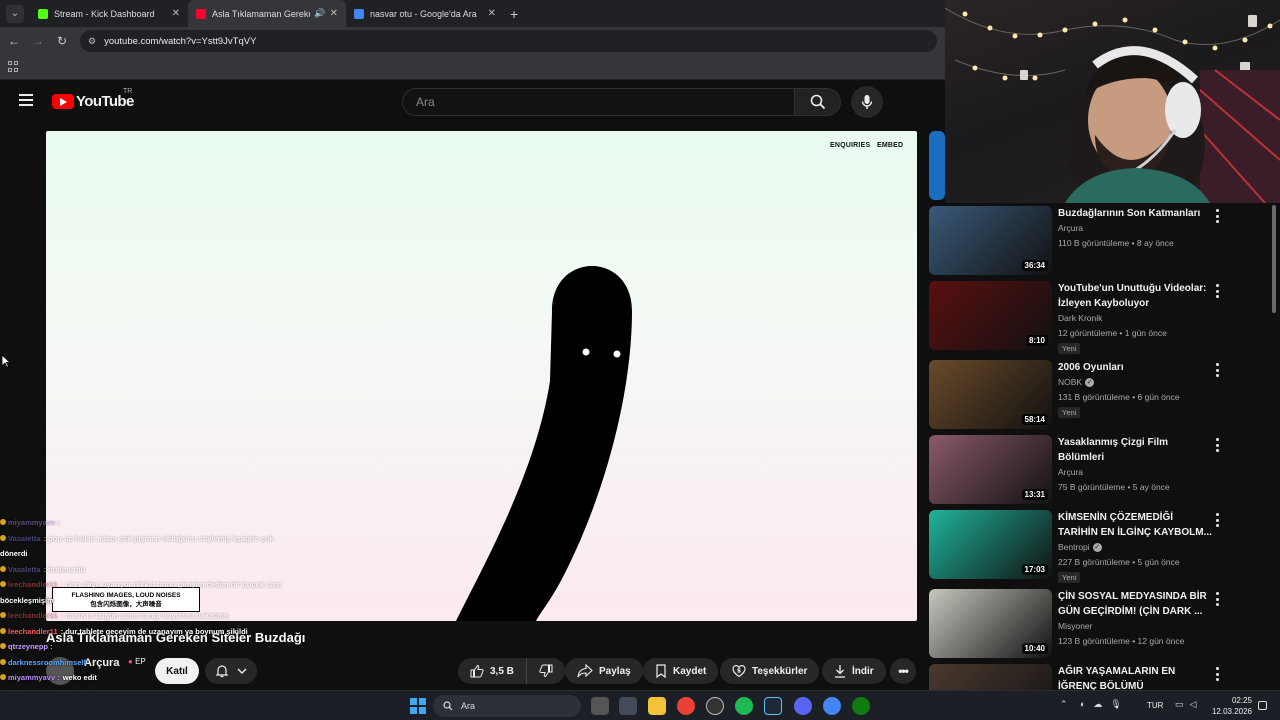 This screenshot has width=1280, height=720. What do you see at coordinates (1064, 704) in the screenshot?
I see `tray-chevron-icon: ⌃` at bounding box center [1064, 704].